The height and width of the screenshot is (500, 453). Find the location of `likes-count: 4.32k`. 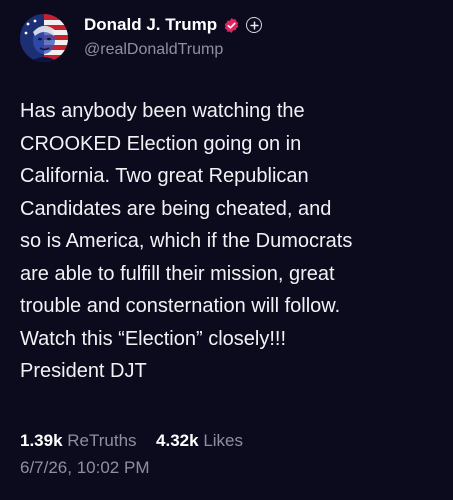

likes-count: 4.32k is located at coordinates (177, 440).